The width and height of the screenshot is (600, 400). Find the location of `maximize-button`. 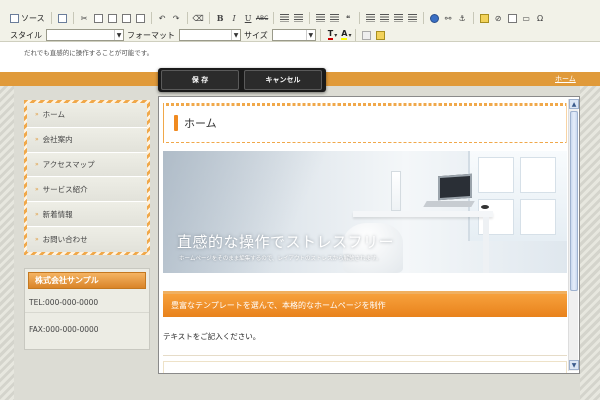

maximize-button is located at coordinates (366, 35).